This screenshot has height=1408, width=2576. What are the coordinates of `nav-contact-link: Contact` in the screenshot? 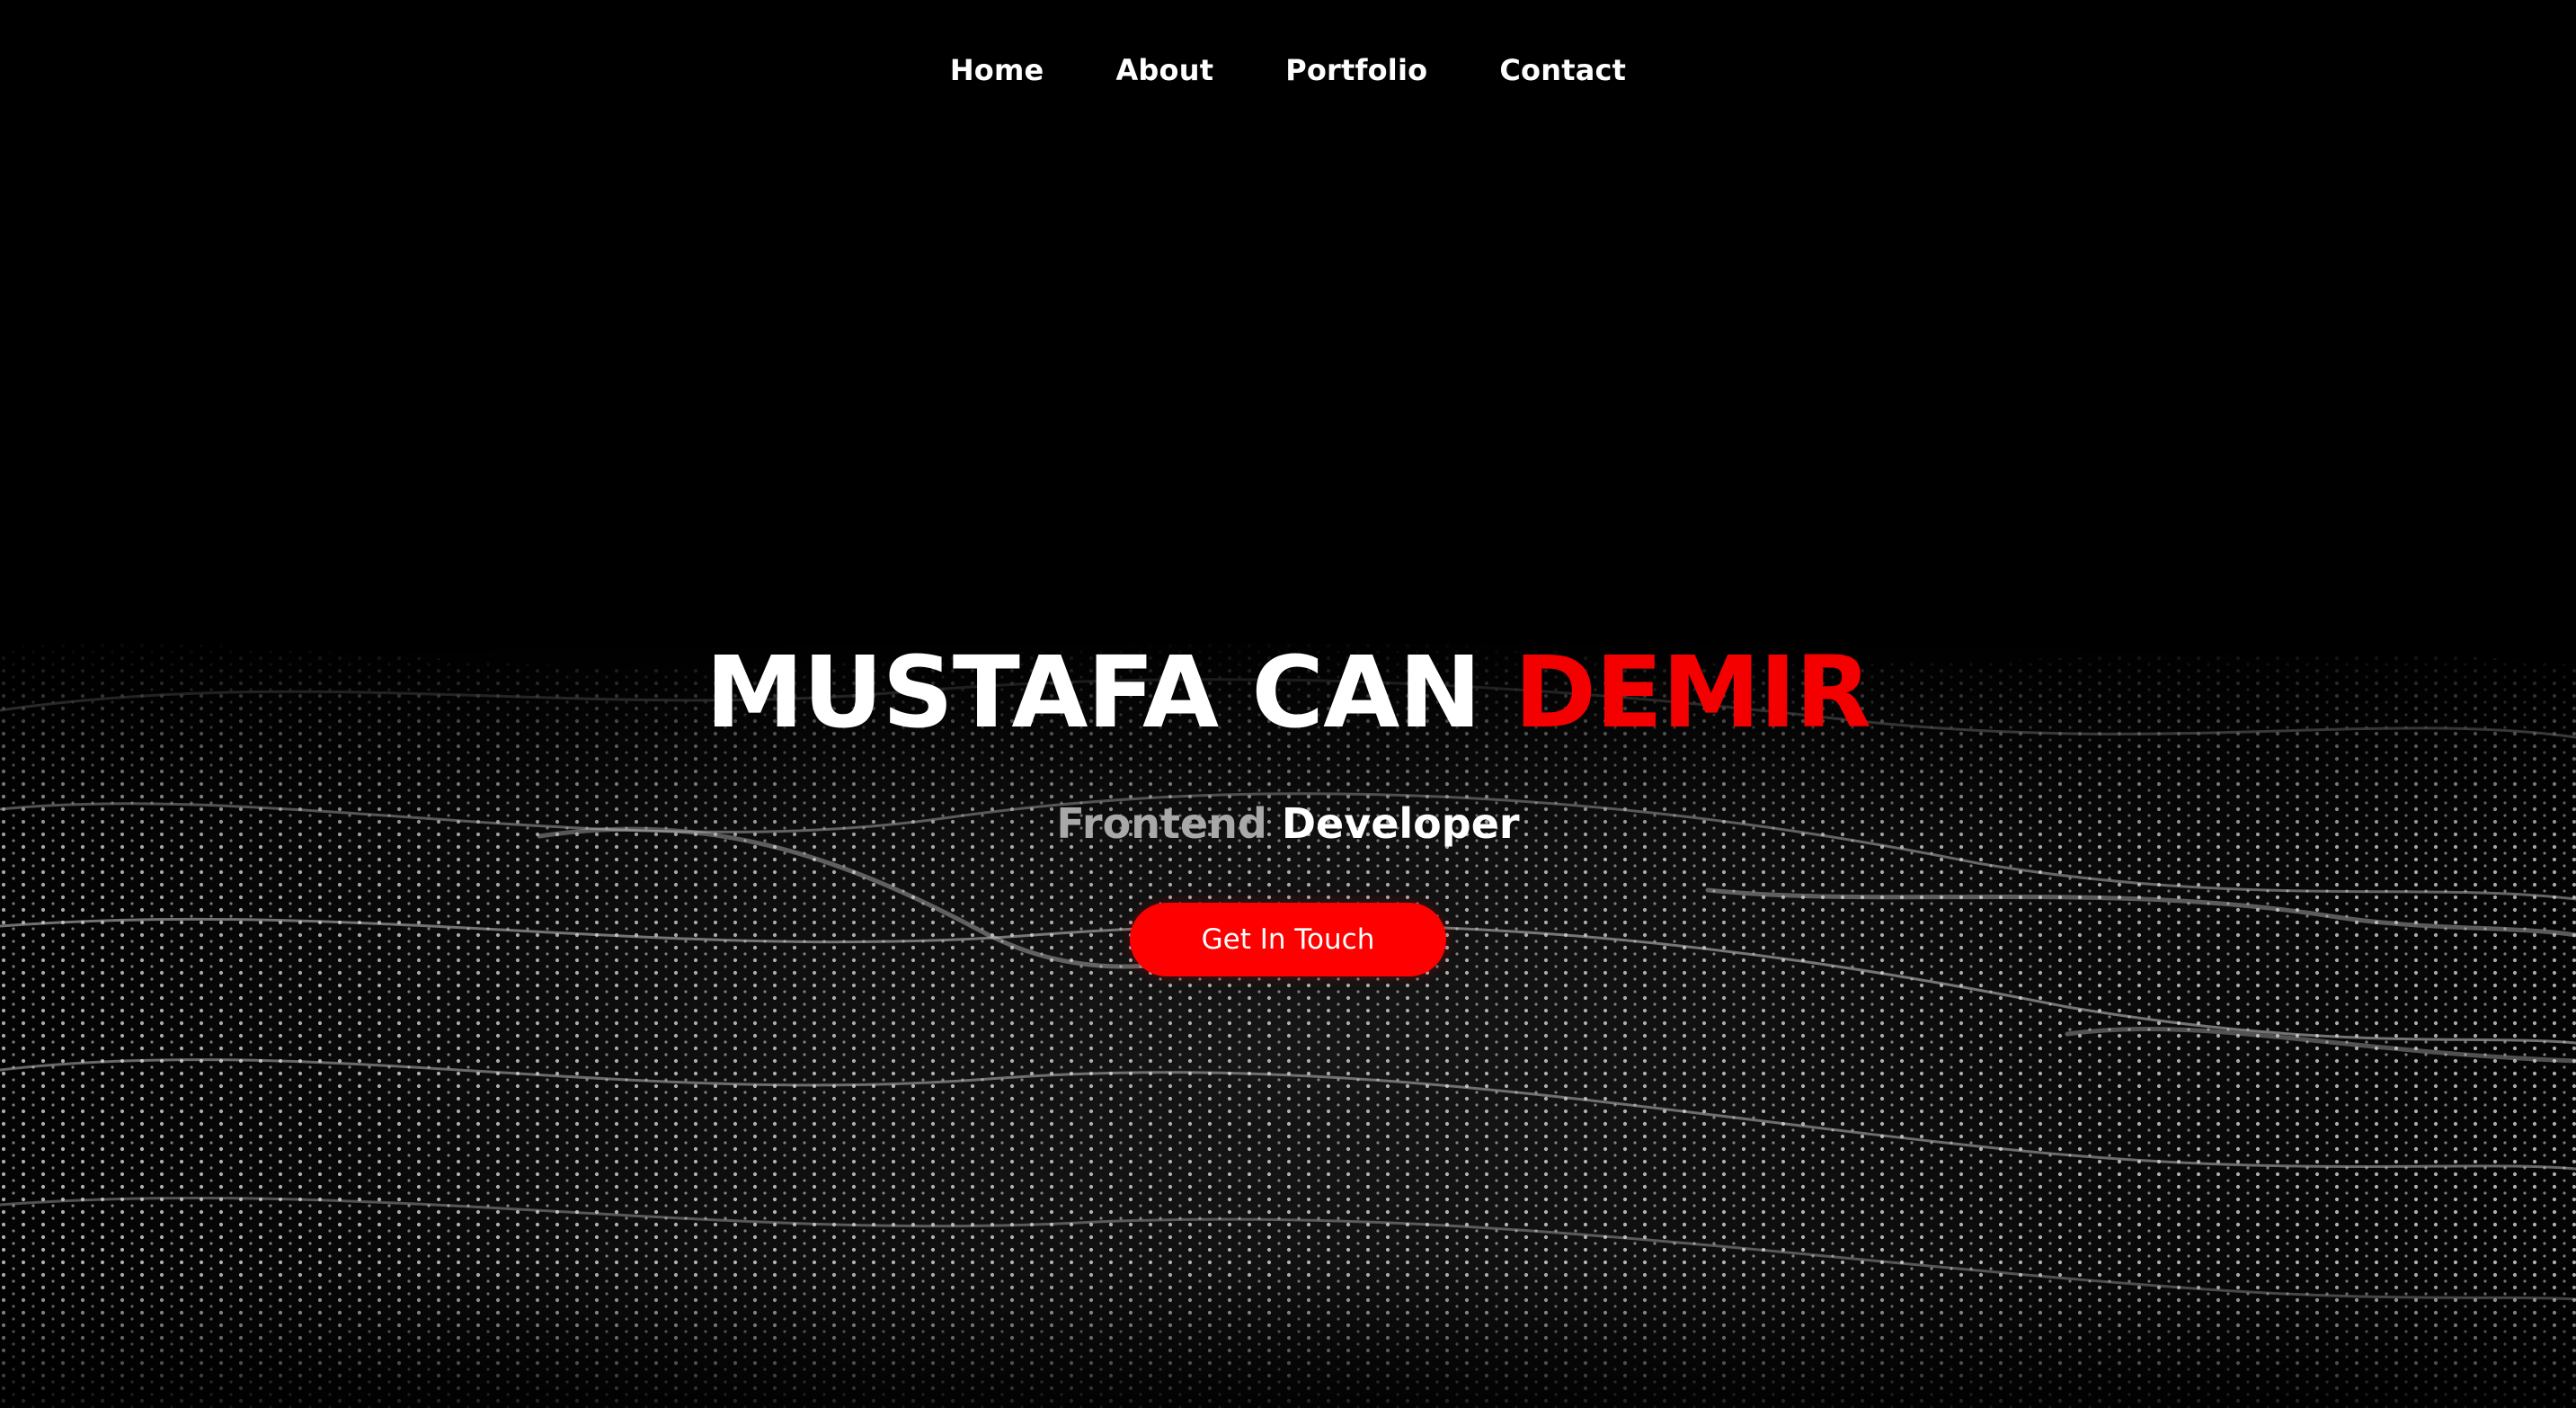 It's located at (1562, 70).